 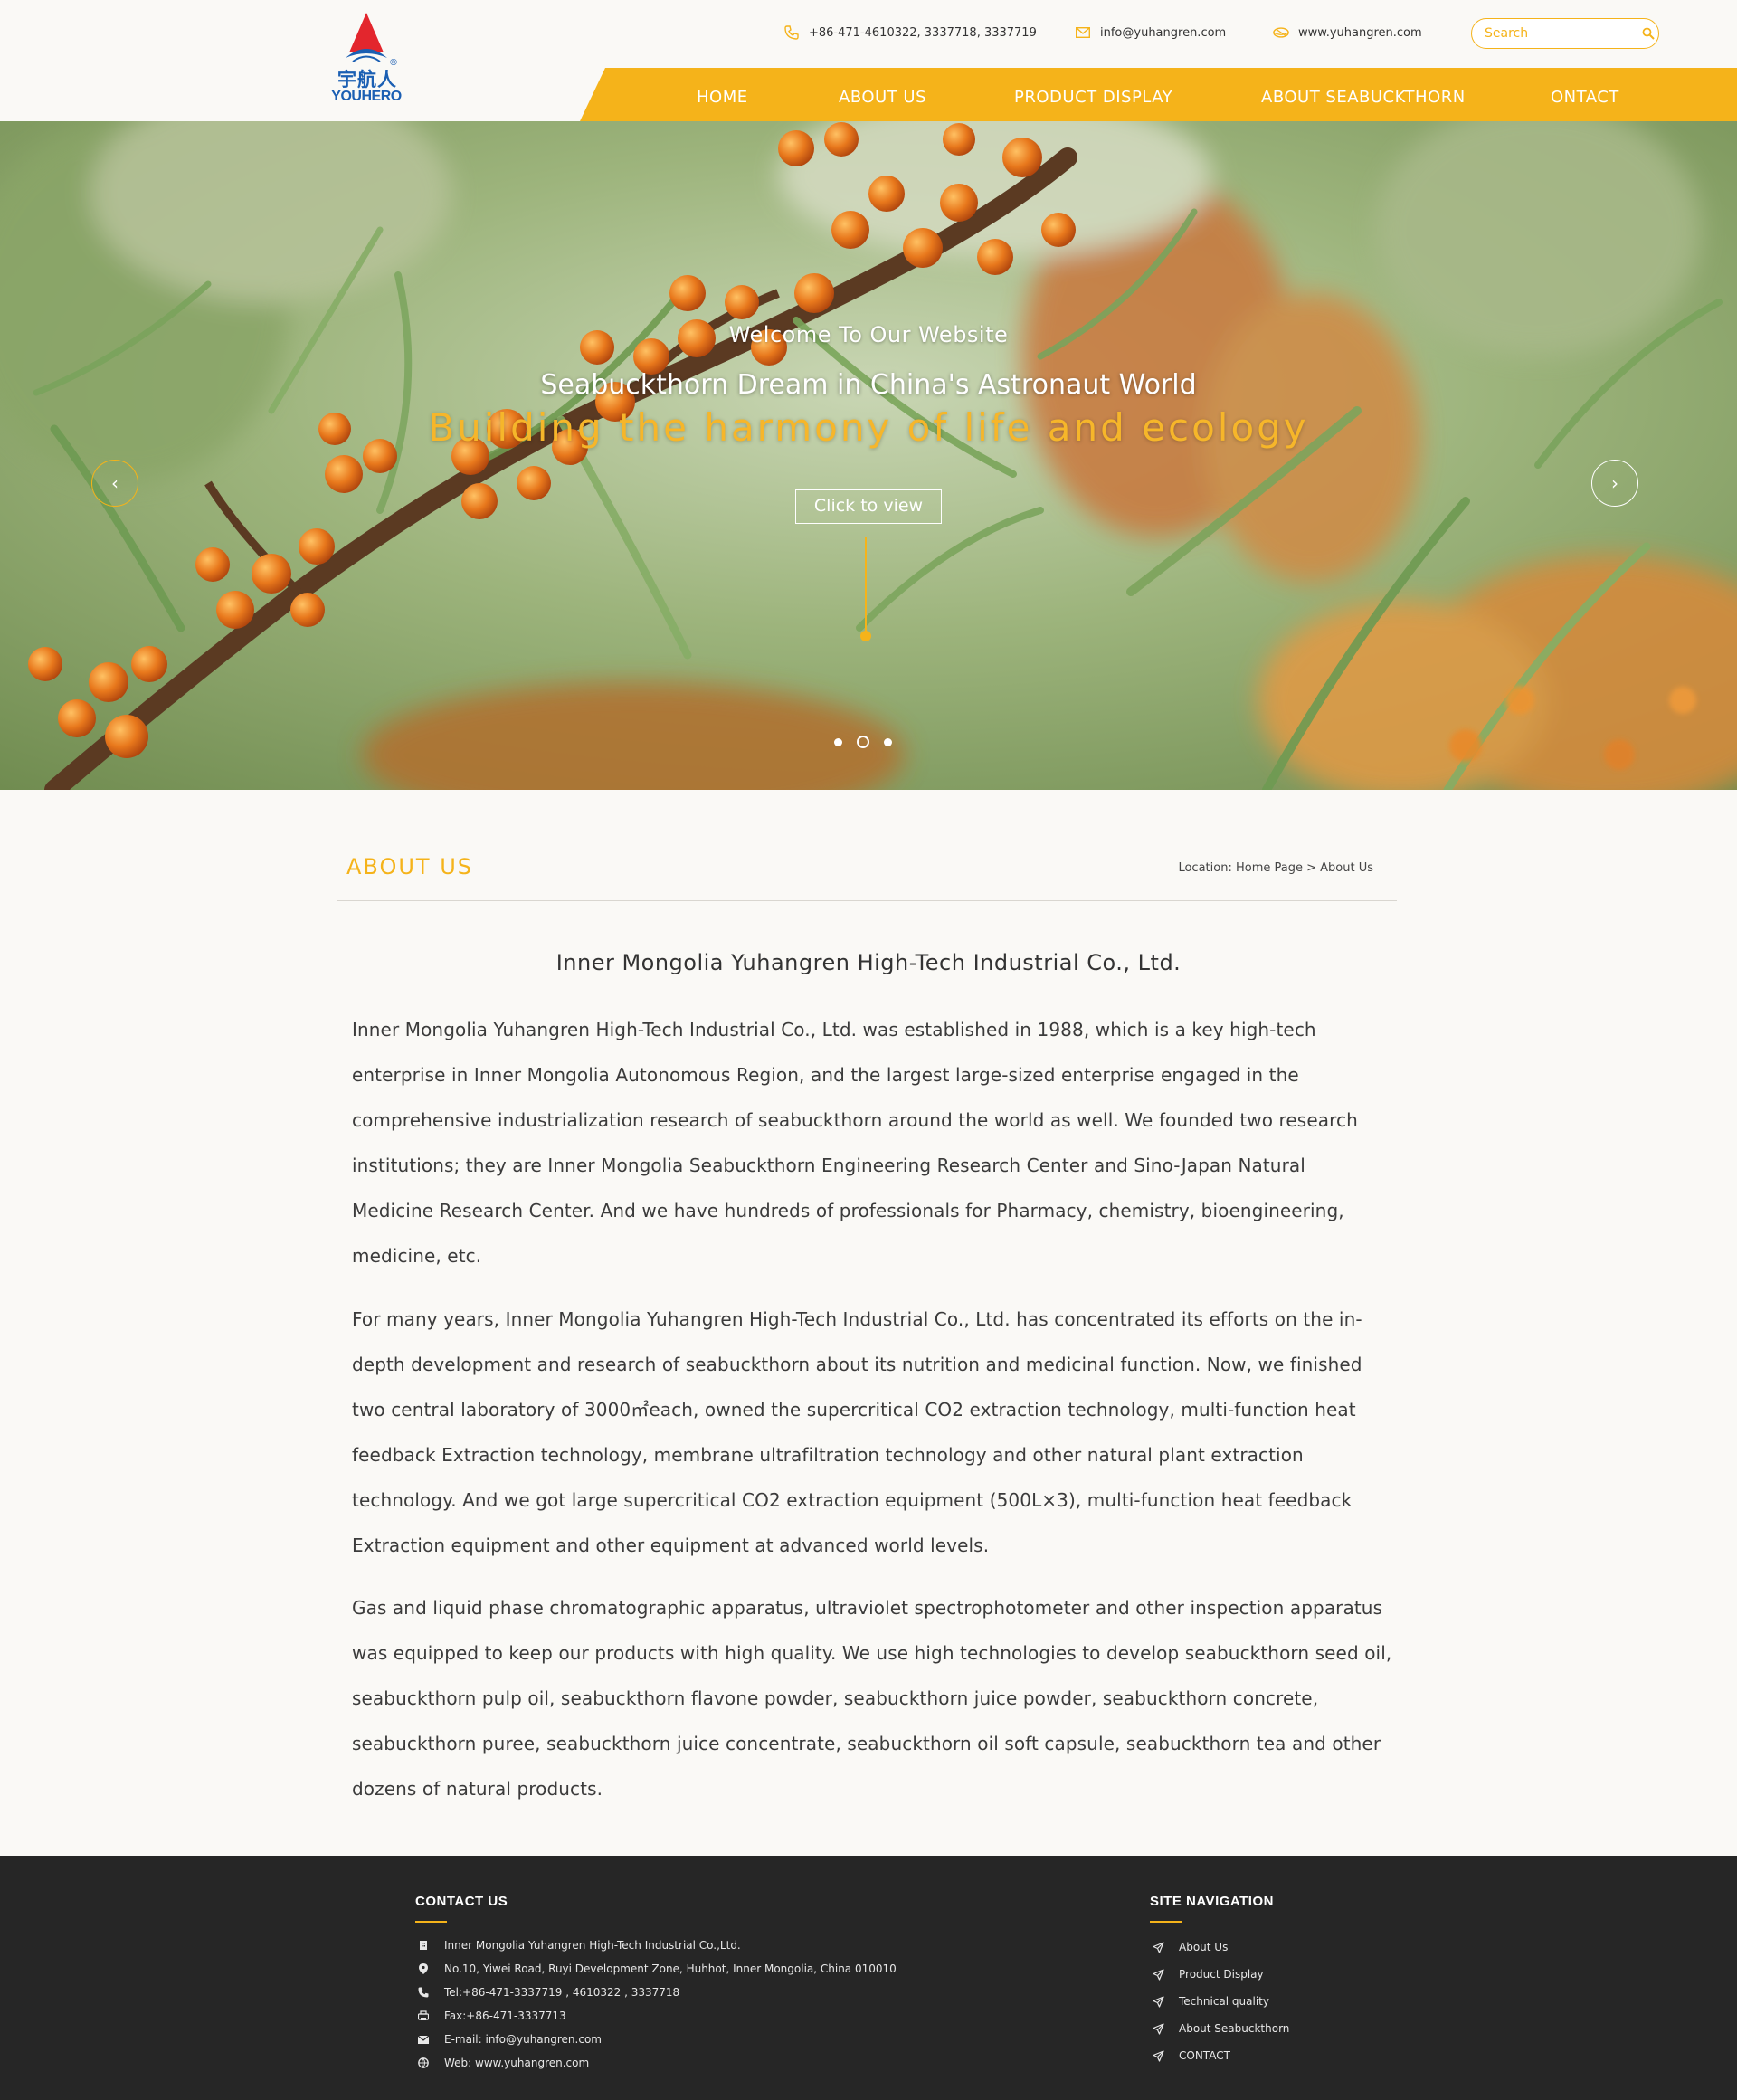 I want to click on footer-contact-item: Fax:+86-471-3337713, so click(x=657, y=2016).